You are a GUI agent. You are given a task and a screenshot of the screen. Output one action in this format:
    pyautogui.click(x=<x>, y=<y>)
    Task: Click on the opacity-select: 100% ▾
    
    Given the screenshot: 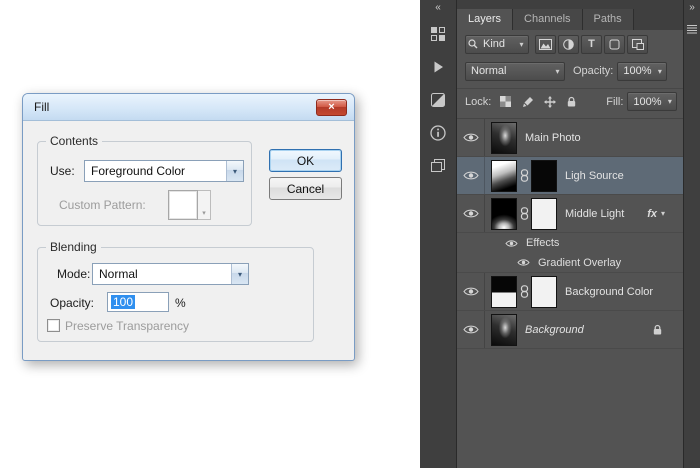 What is the action you would take?
    pyautogui.click(x=642, y=71)
    